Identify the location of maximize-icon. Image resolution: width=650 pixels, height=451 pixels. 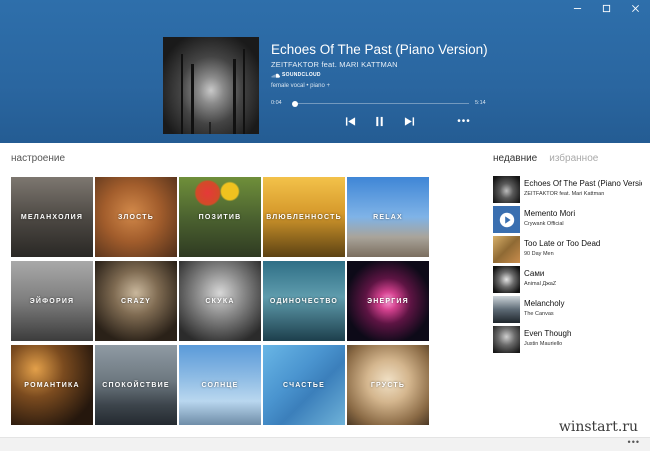
(606, 8).